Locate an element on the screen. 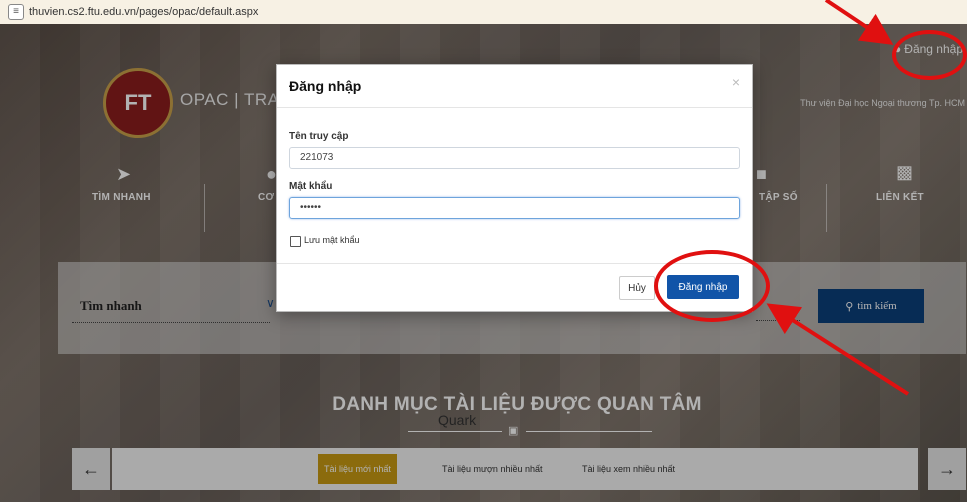 The image size is (967, 502). annotation-circle-login-button is located at coordinates (712, 286).